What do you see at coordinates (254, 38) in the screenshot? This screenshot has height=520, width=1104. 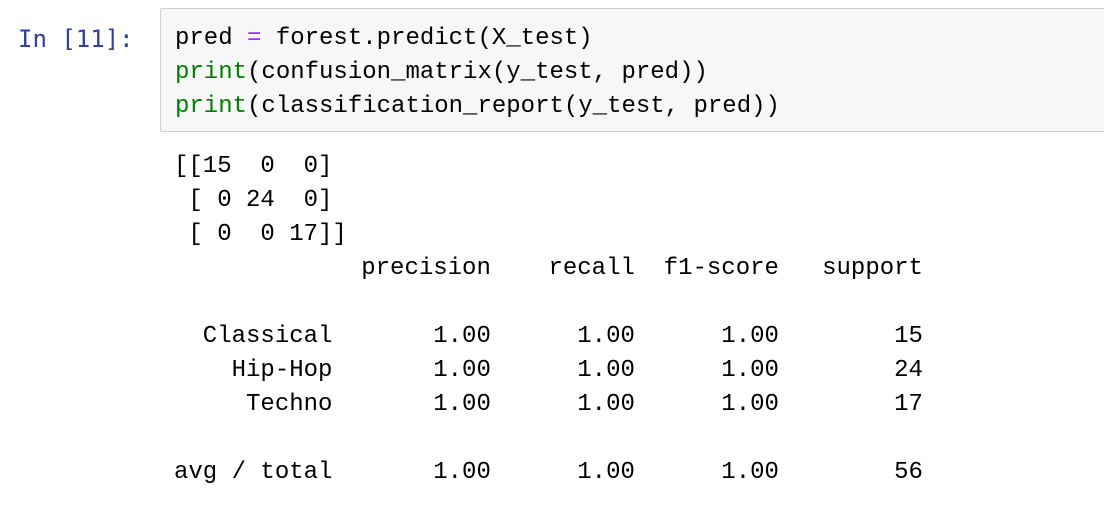 I see `code-token: =` at bounding box center [254, 38].